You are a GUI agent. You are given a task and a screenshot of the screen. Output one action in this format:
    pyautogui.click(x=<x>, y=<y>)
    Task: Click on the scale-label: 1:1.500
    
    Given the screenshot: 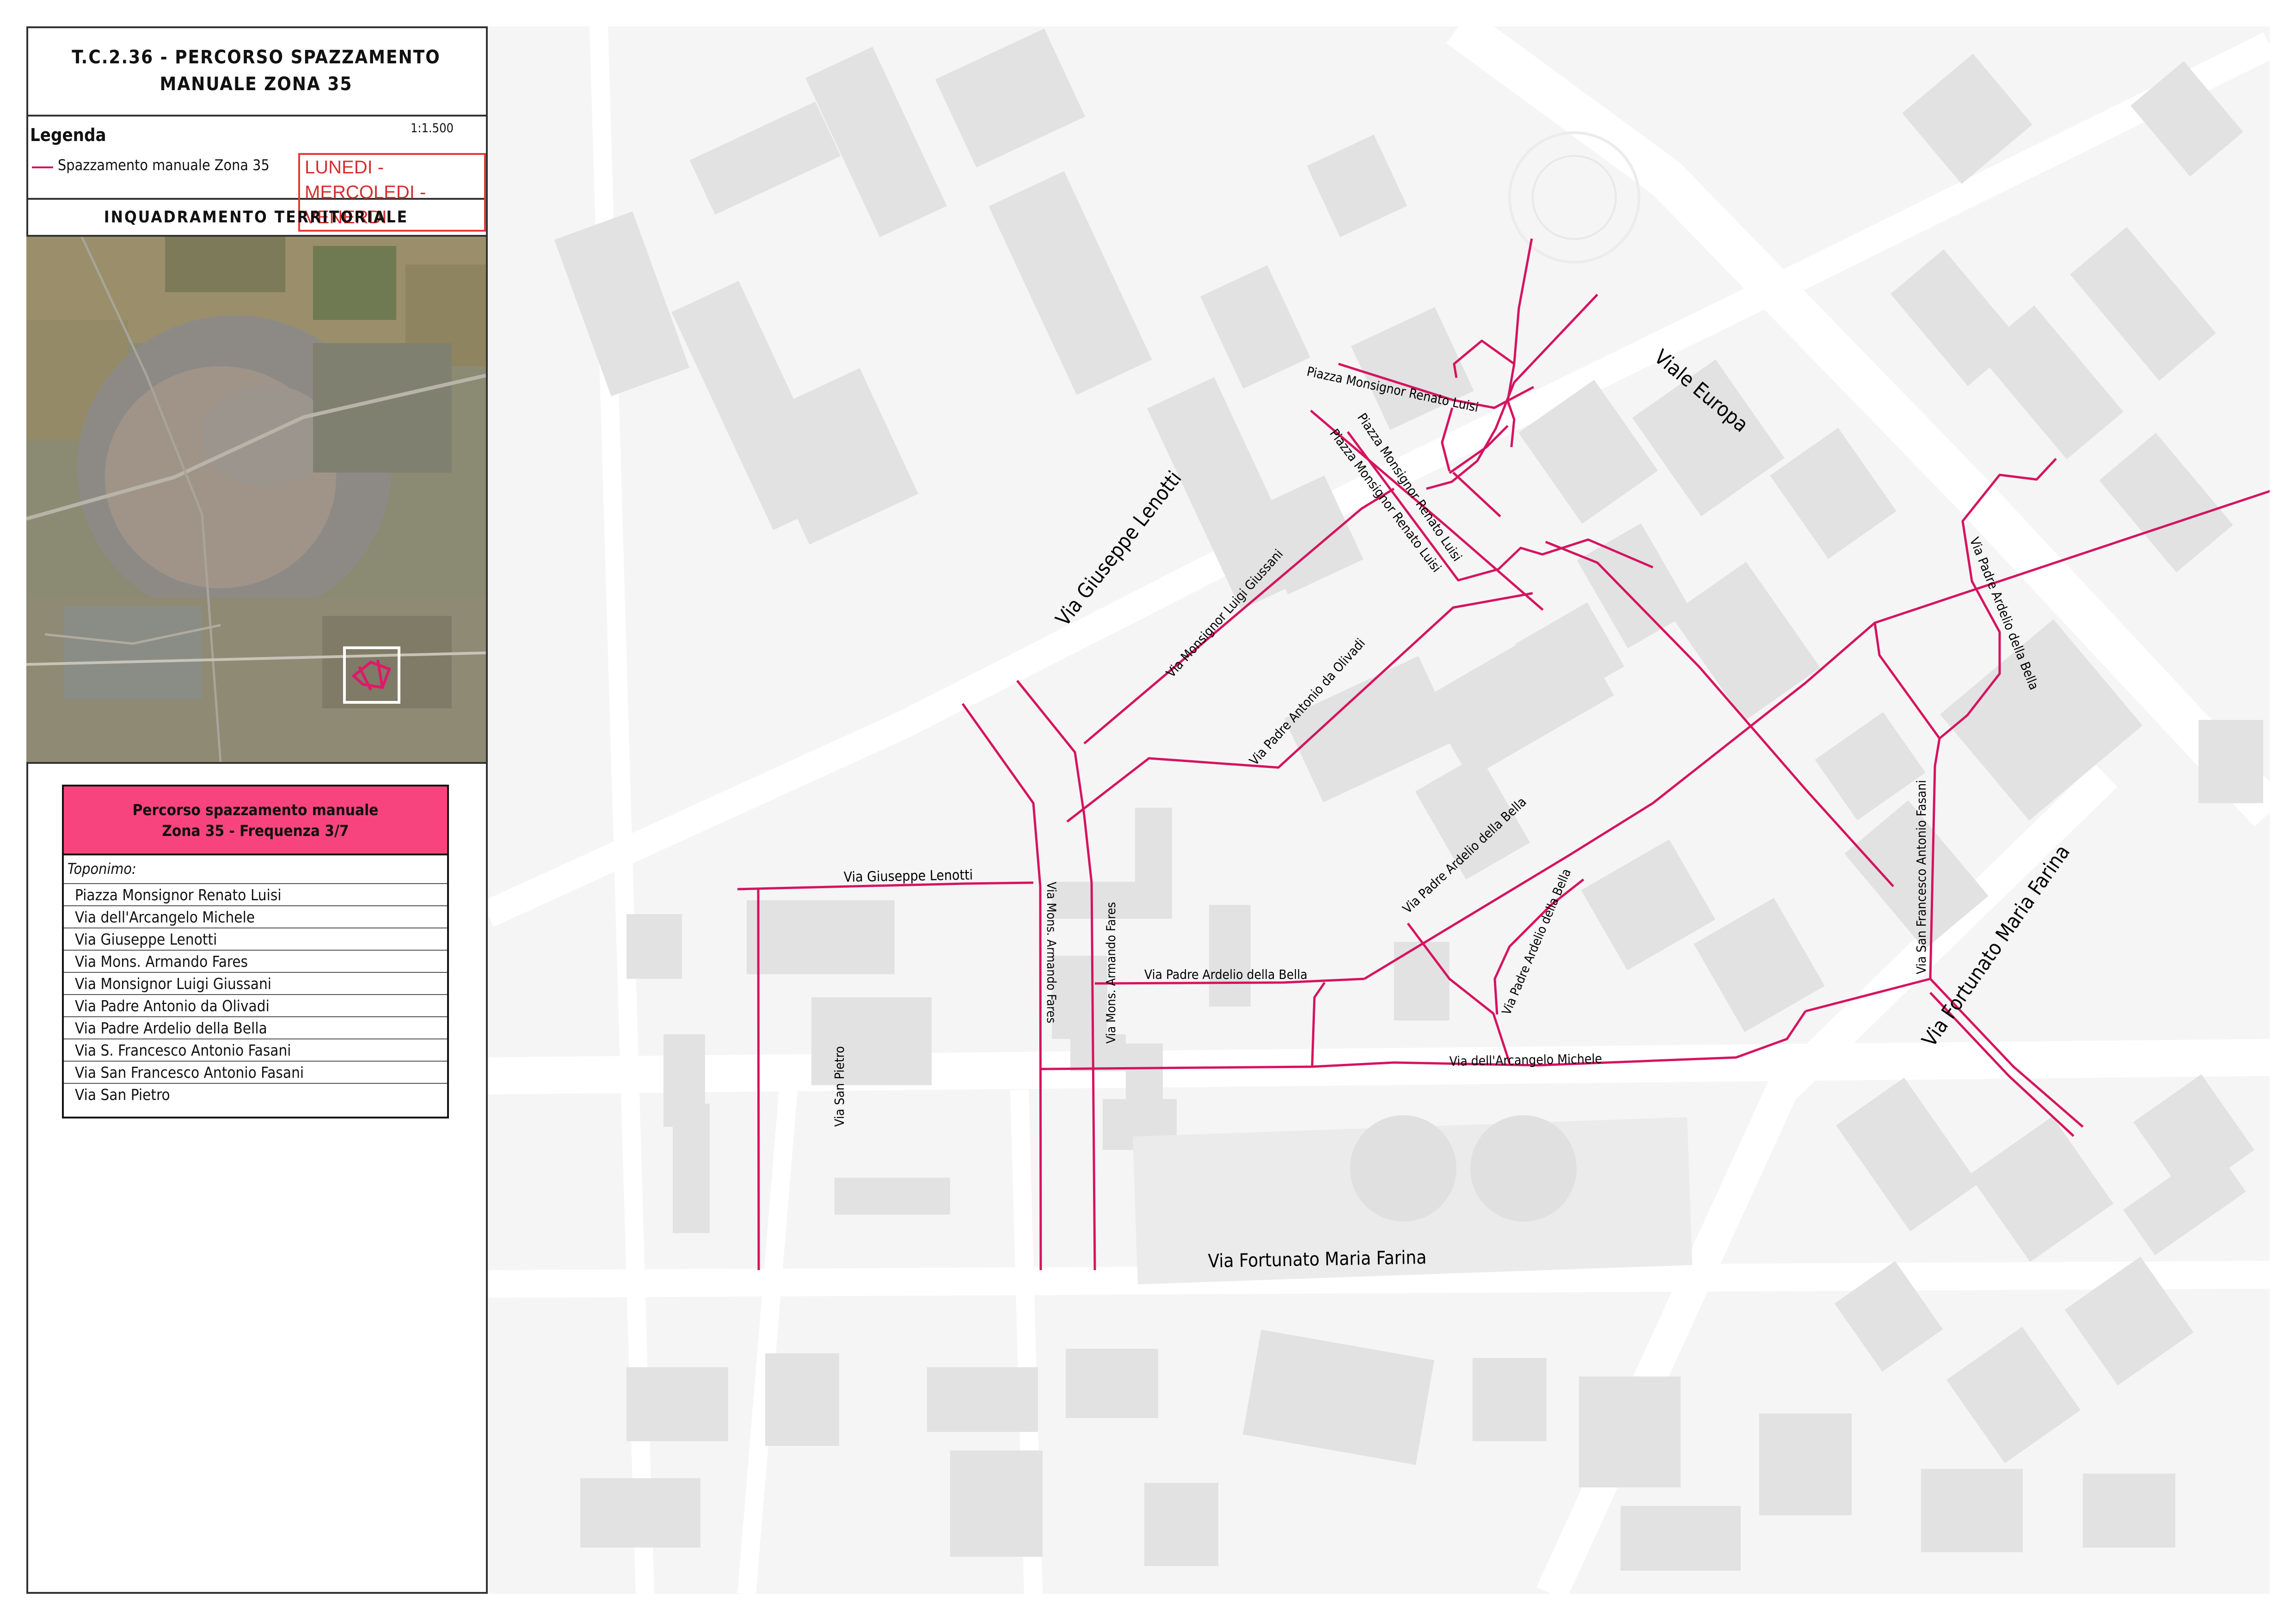 What is the action you would take?
    pyautogui.click(x=432, y=128)
    